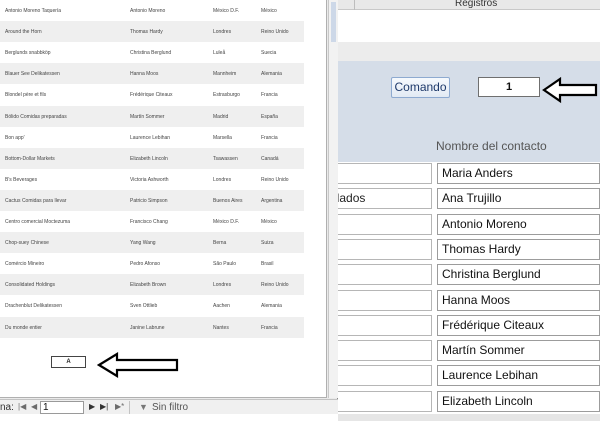 The image size is (600, 421). Describe the element at coordinates (271, 306) in the screenshot. I see `report-cell-country: Alemania` at that location.